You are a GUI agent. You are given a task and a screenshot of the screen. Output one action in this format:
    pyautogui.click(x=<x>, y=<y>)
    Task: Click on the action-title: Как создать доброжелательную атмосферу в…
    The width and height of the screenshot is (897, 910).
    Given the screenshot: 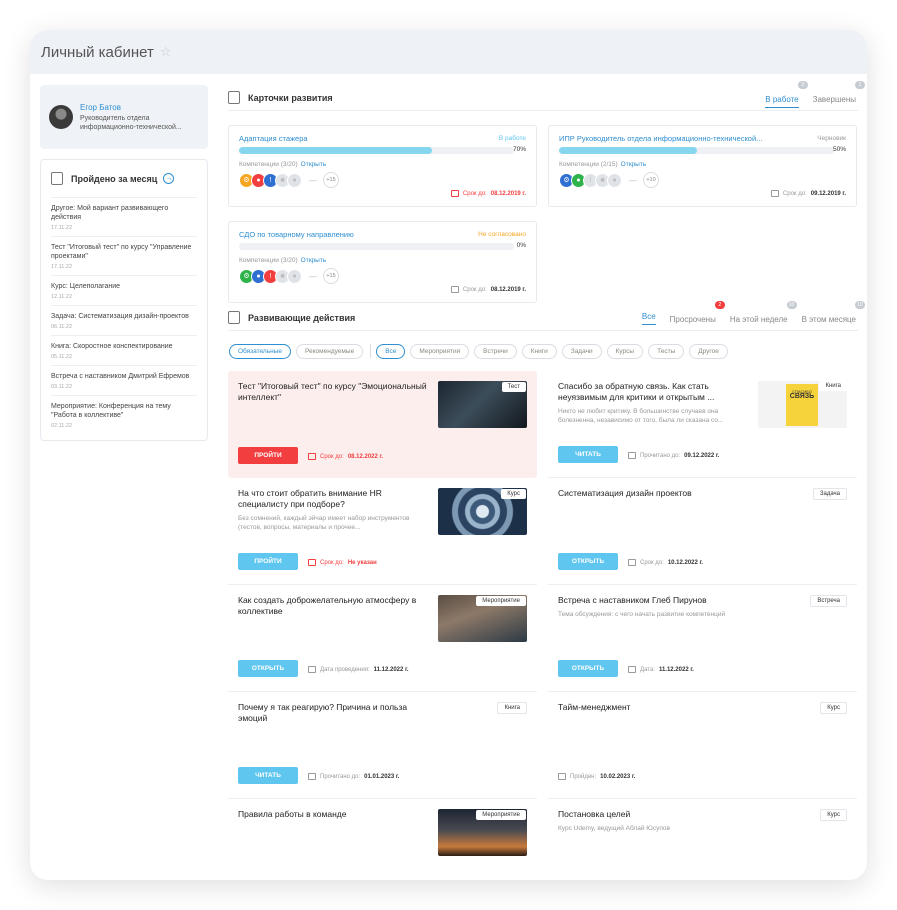 What is the action you would take?
    pyautogui.click(x=333, y=606)
    